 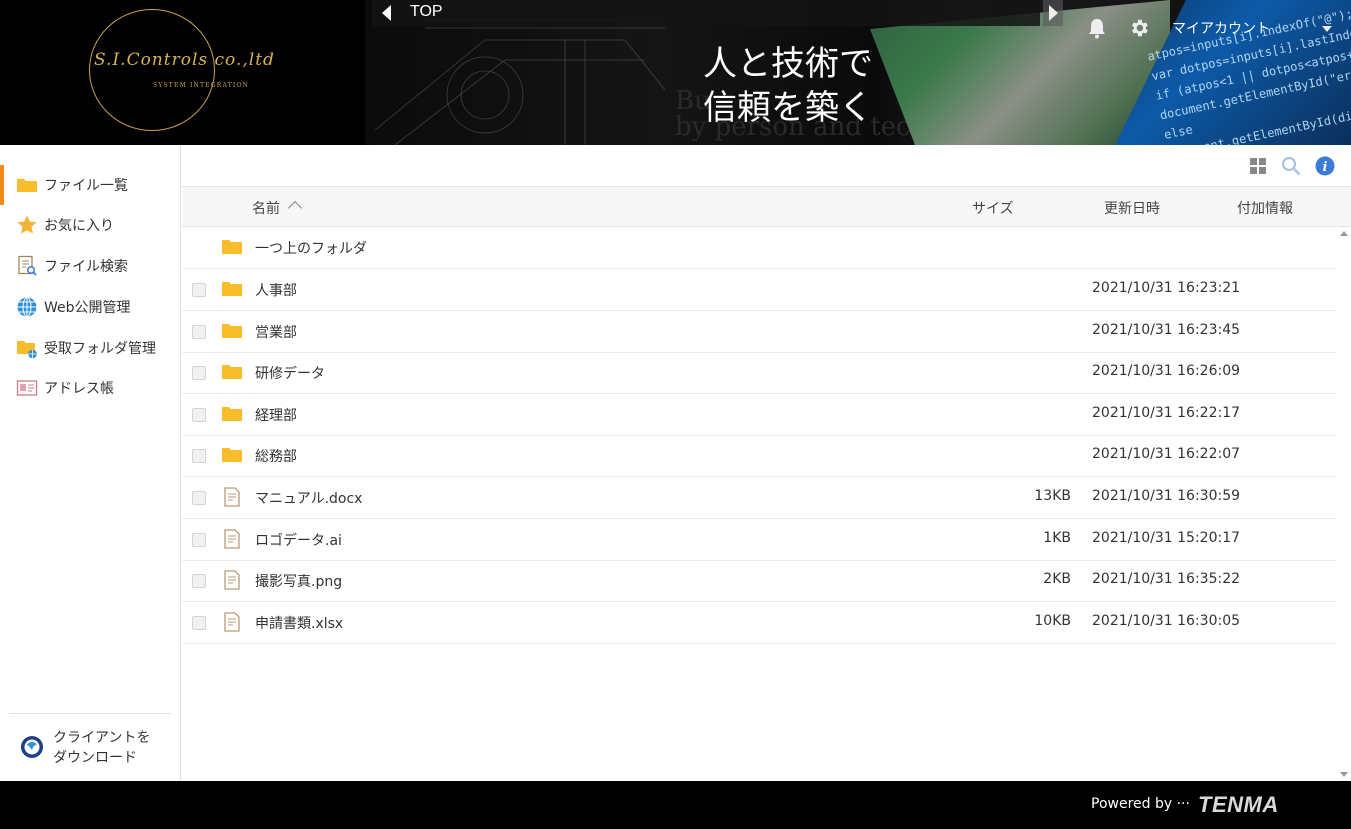 I want to click on sidebar-item-file-list: ファイル一覧, so click(x=90, y=185).